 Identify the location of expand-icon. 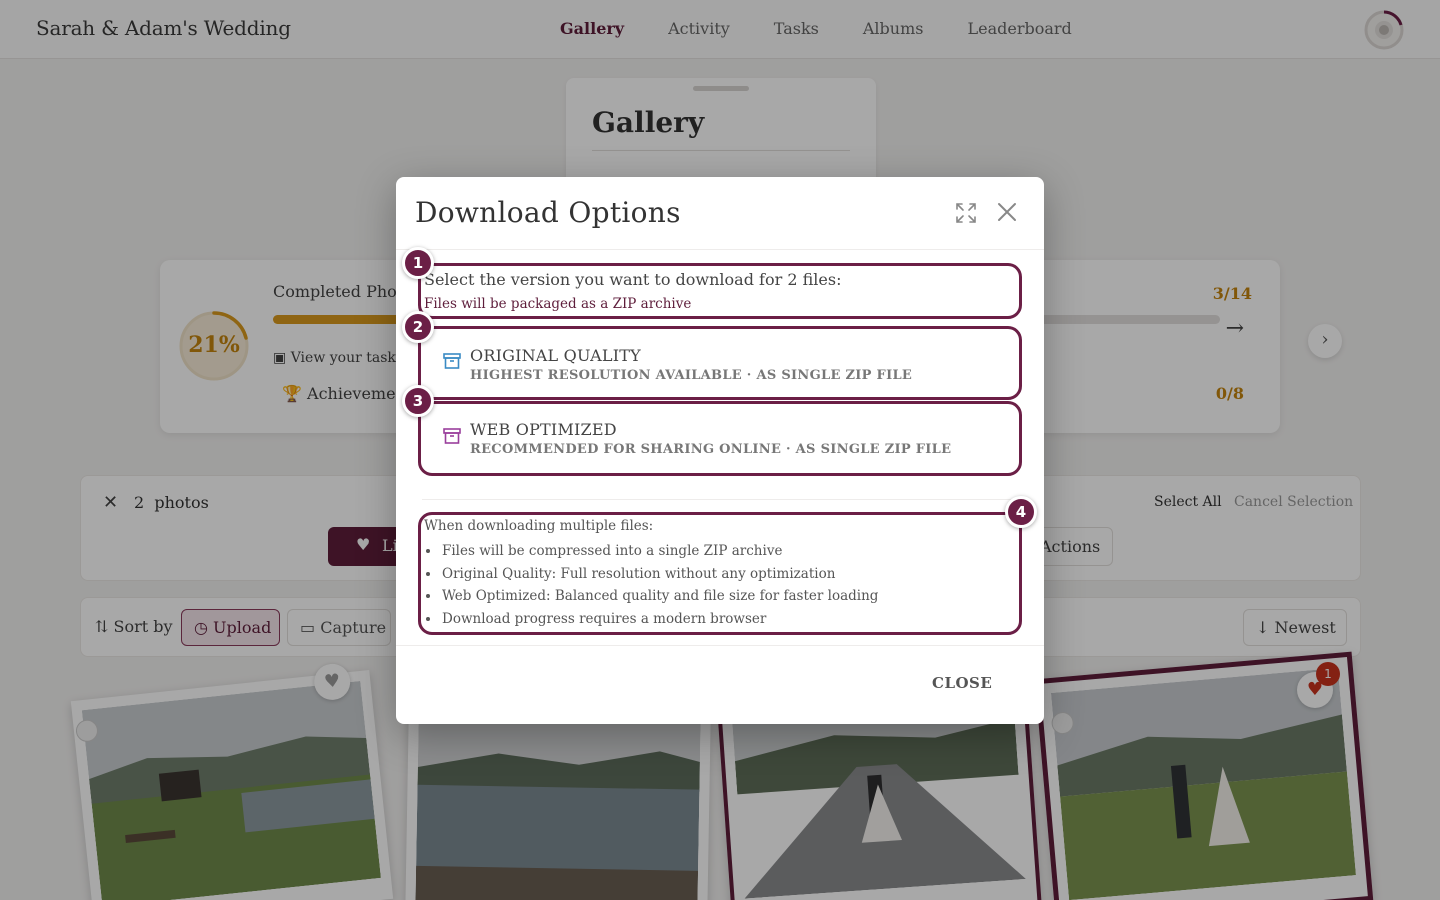
(966, 213).